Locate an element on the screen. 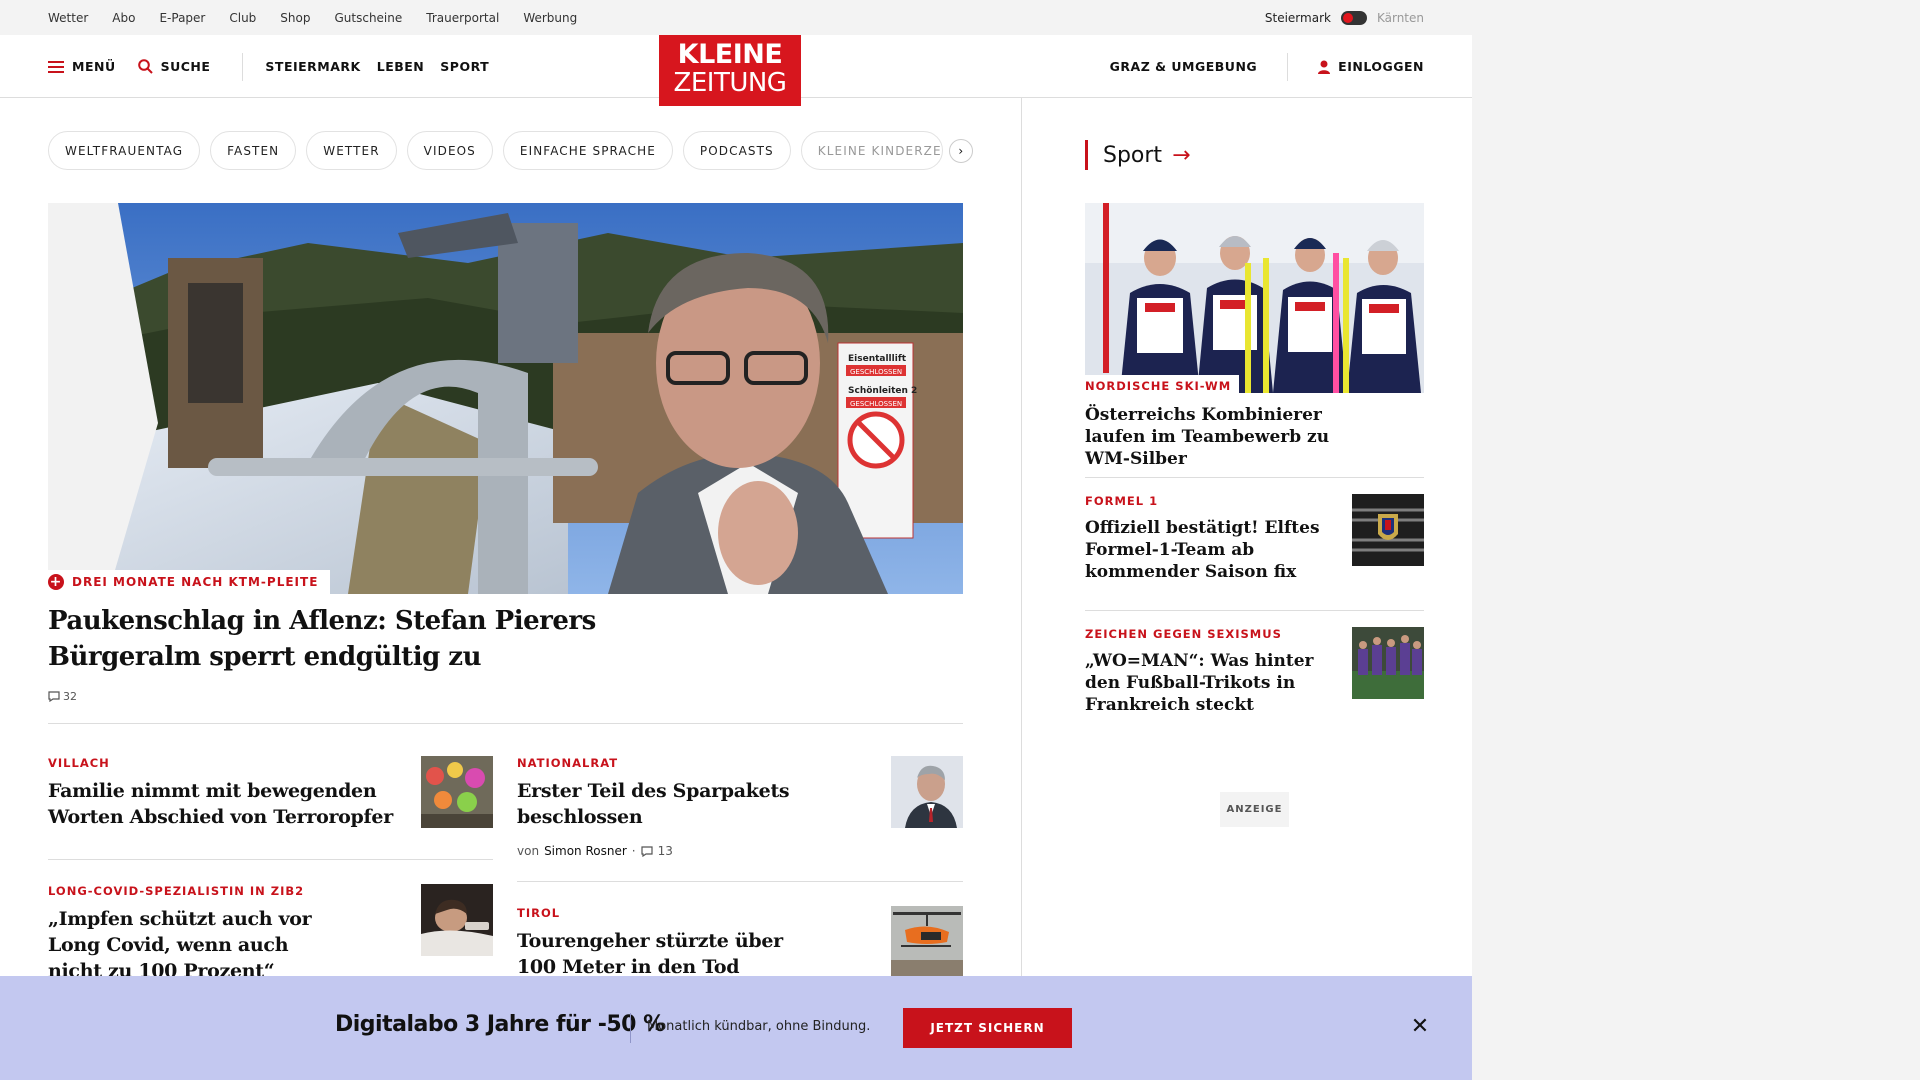  sidebar-lead-image is located at coordinates (1254, 298).